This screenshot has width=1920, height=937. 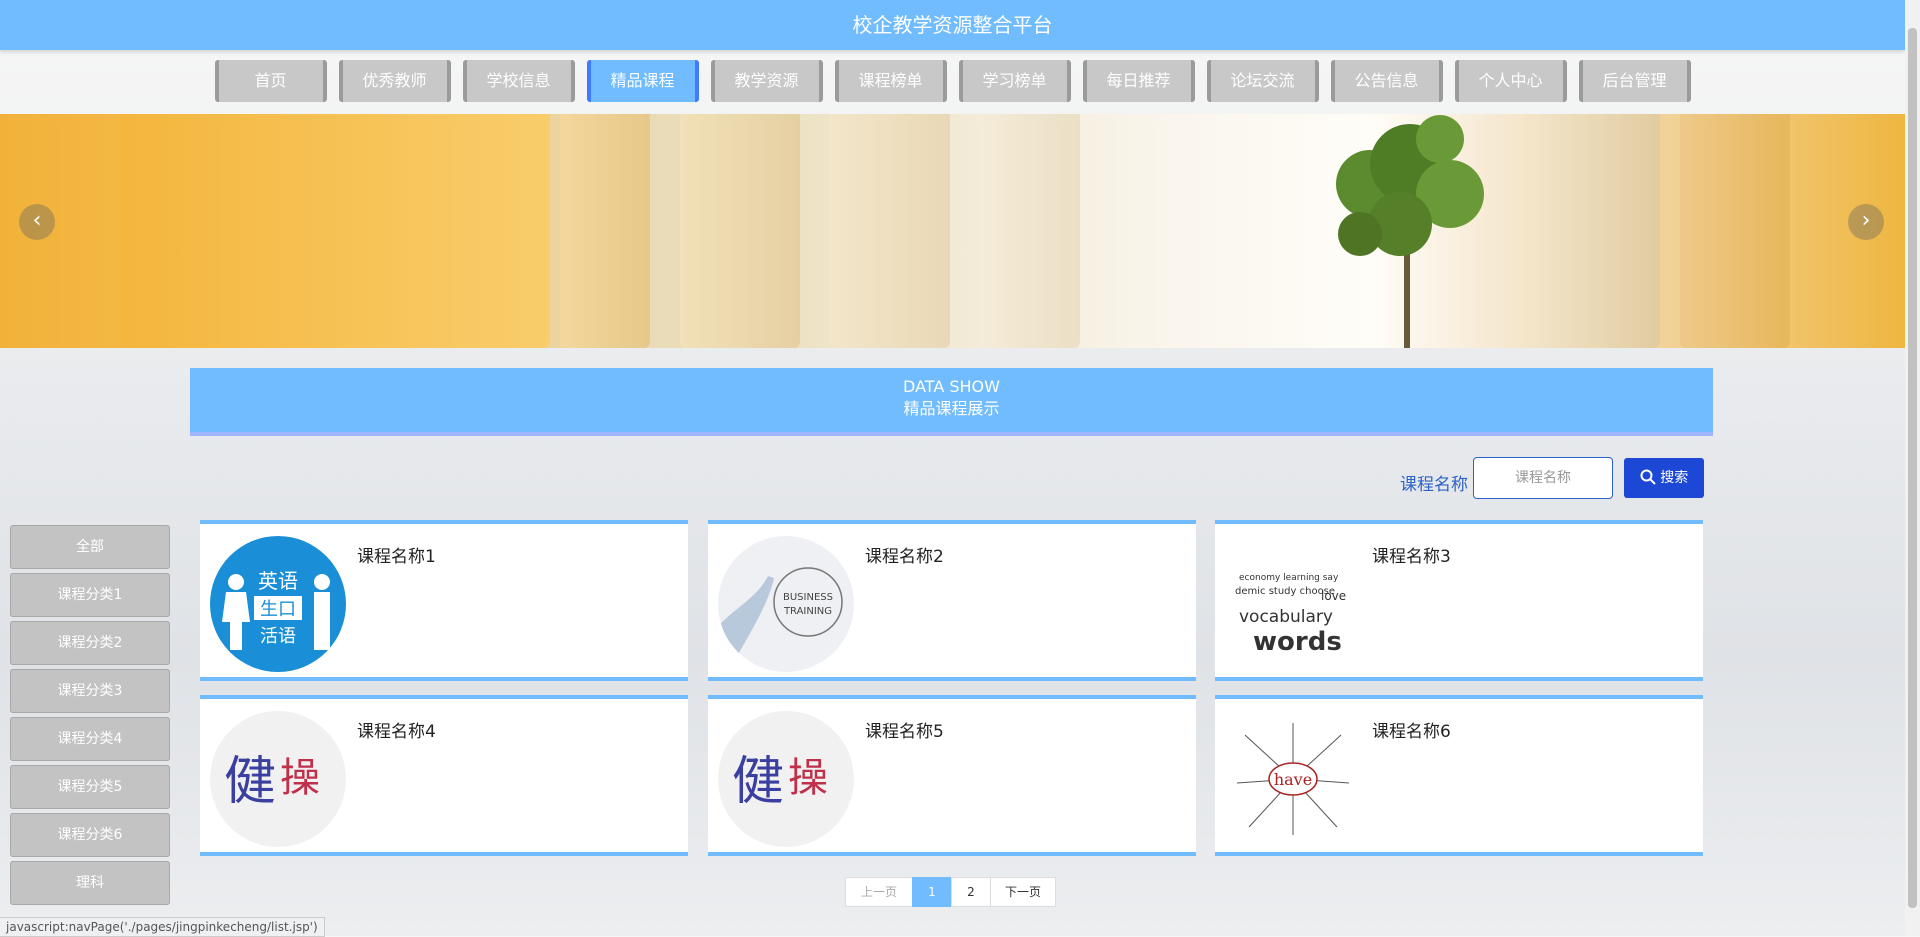 What do you see at coordinates (444, 775) in the screenshot?
I see `course-card: 健 操 课程名称4` at bounding box center [444, 775].